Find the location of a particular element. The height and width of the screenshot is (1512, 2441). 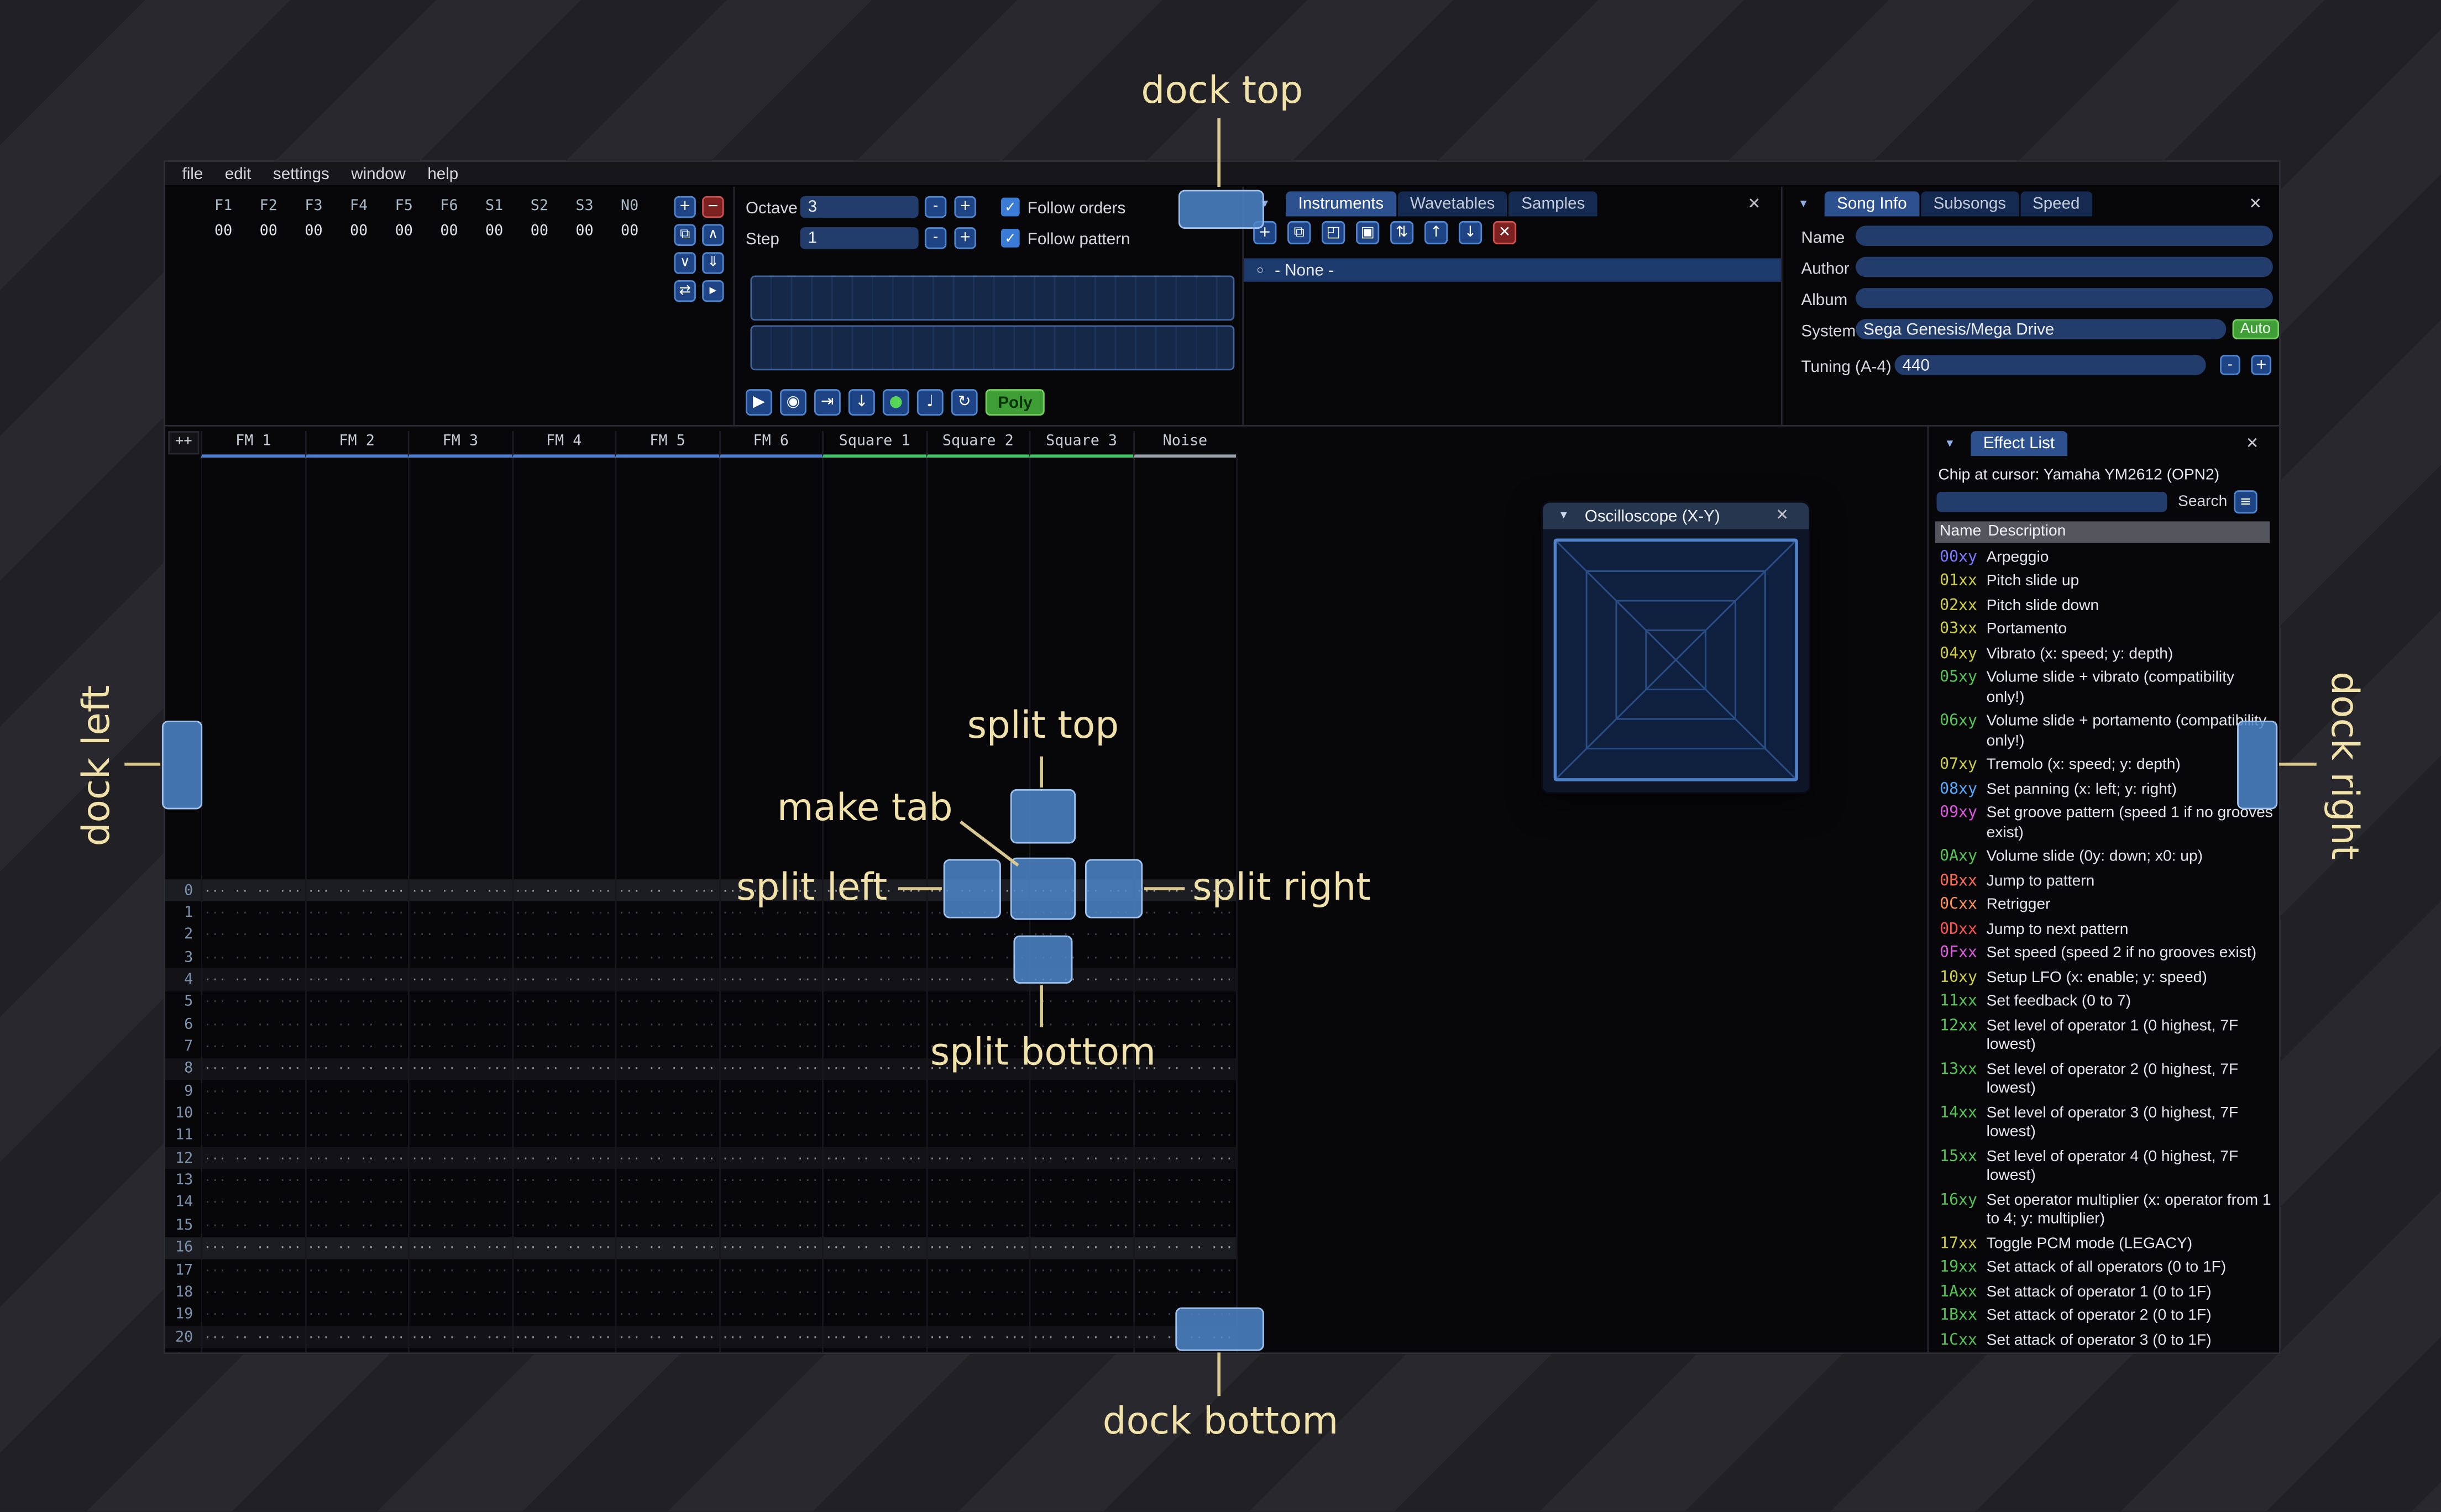

tuning-increase-button: + is located at coordinates (2261, 365).